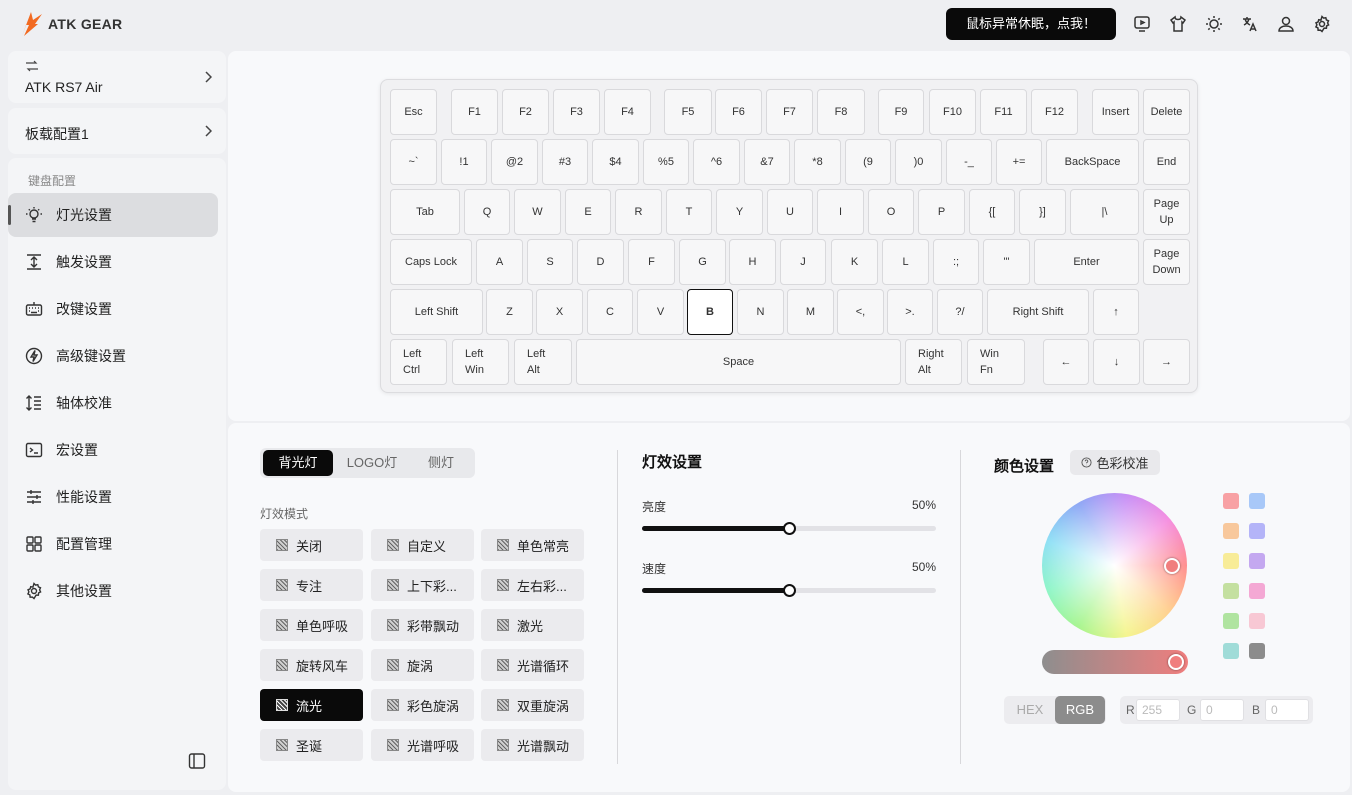 Image resolution: width=1352 pixels, height=795 pixels. Describe the element at coordinates (532, 545) in the screenshot. I see `light-mode-button: 单色常亮` at that location.